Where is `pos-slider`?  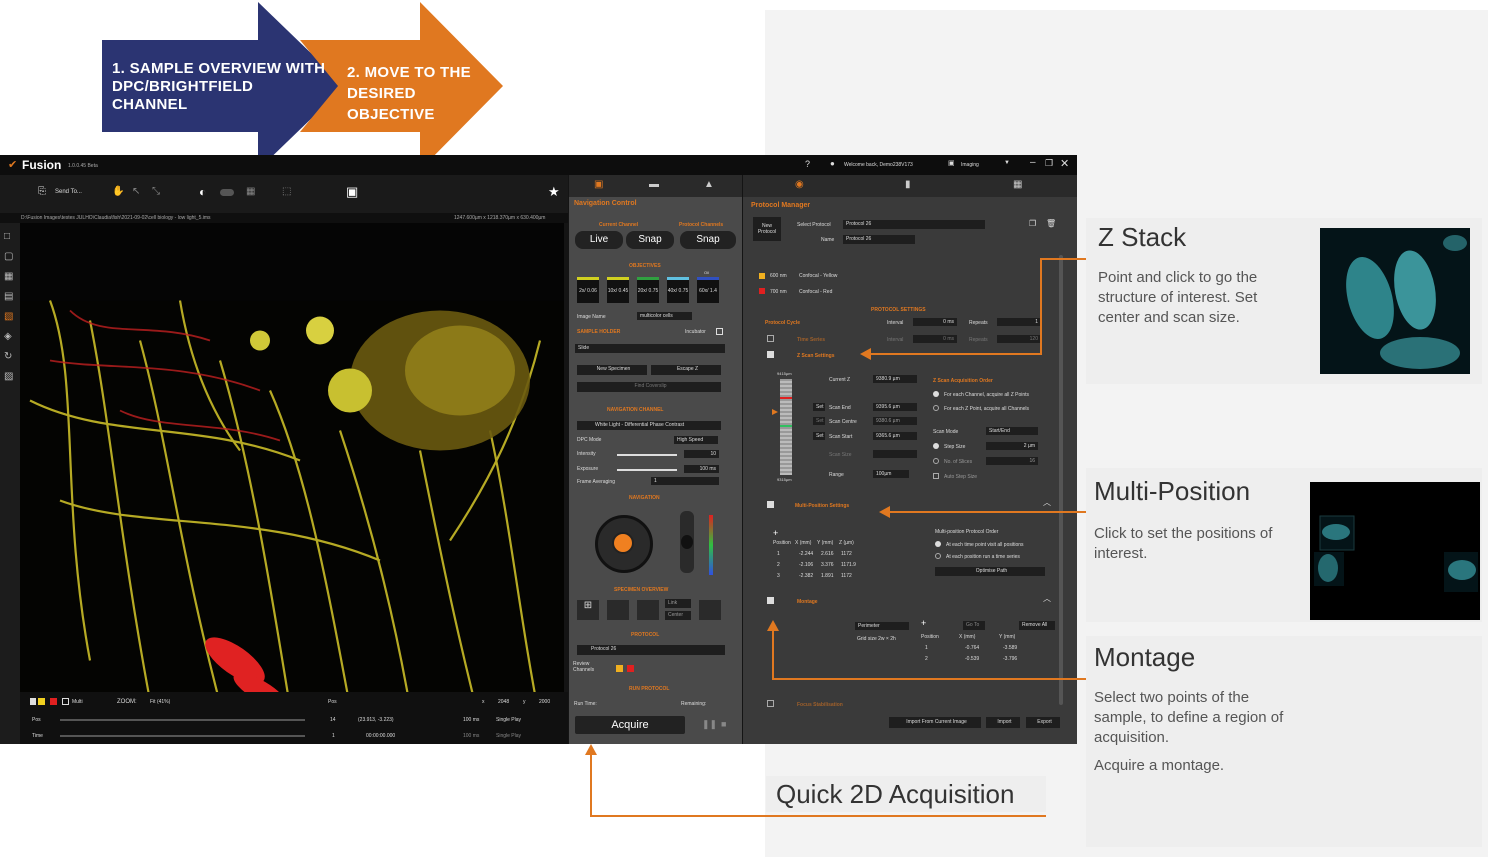 pos-slider is located at coordinates (182, 720).